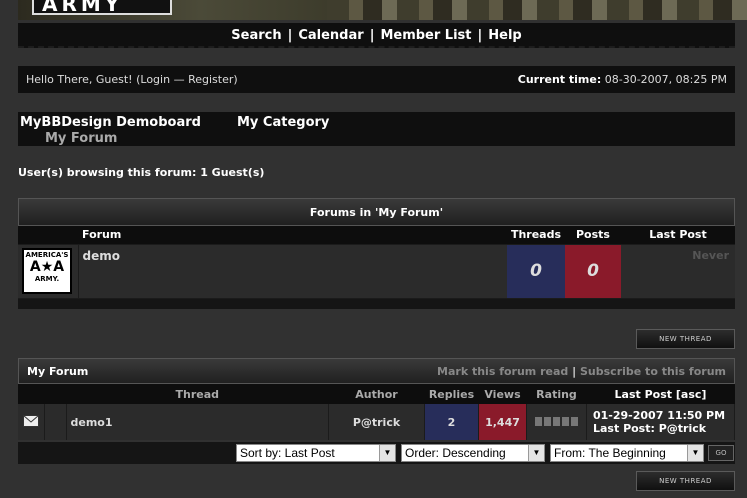  I want to click on subforums-footer, so click(376, 303).